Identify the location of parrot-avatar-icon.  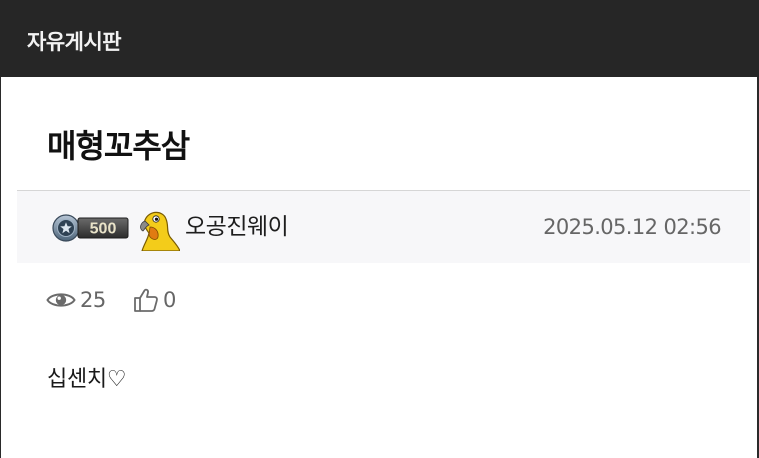
(160, 231).